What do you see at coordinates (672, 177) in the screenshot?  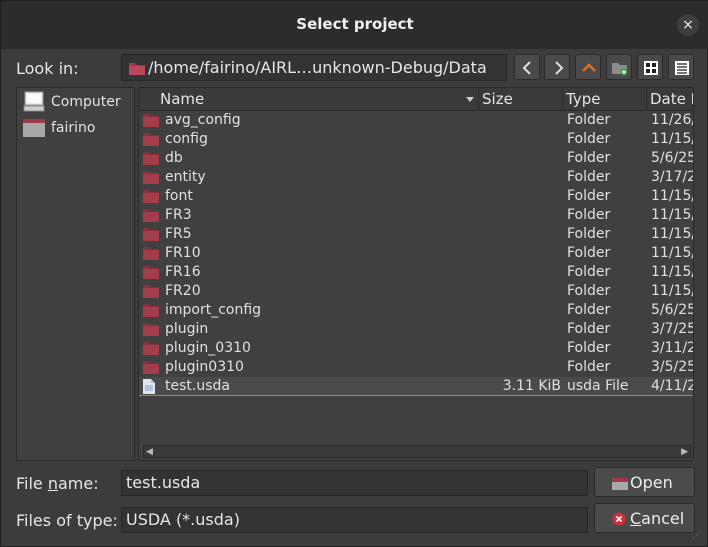 I see `file-date: 3/17/2` at bounding box center [672, 177].